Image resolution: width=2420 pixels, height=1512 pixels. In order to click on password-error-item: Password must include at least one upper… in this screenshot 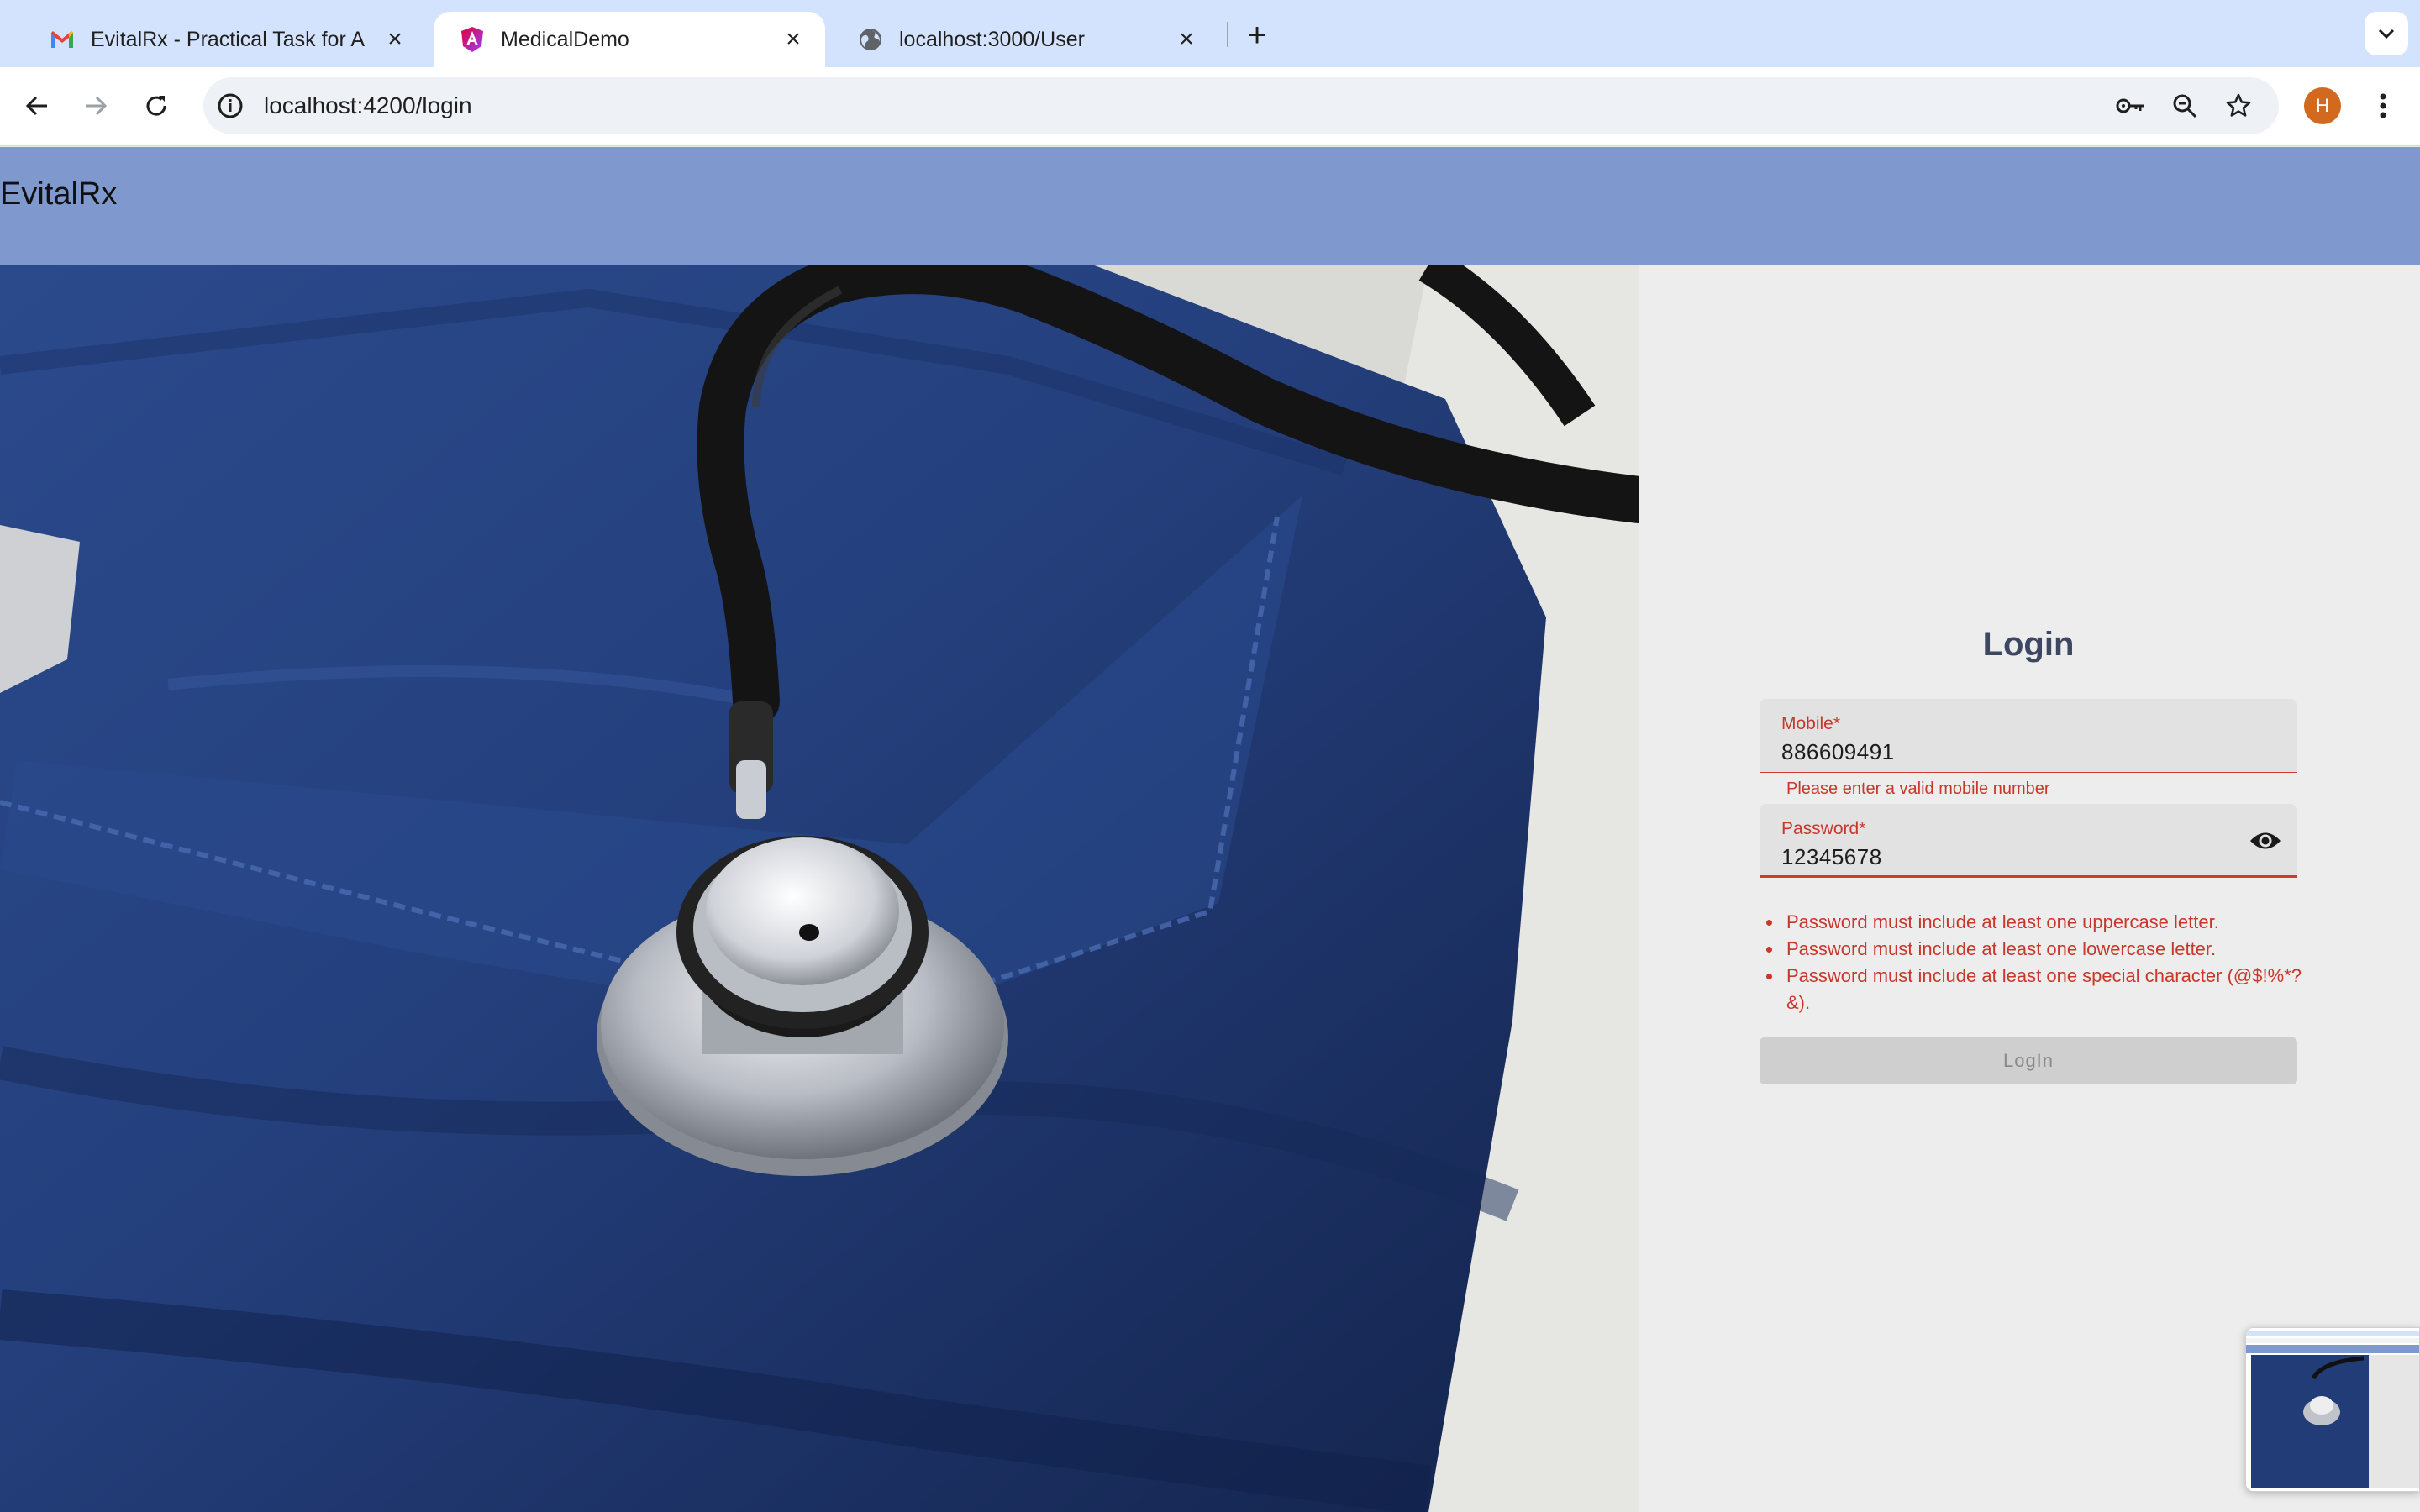, I will do `click(2035, 922)`.